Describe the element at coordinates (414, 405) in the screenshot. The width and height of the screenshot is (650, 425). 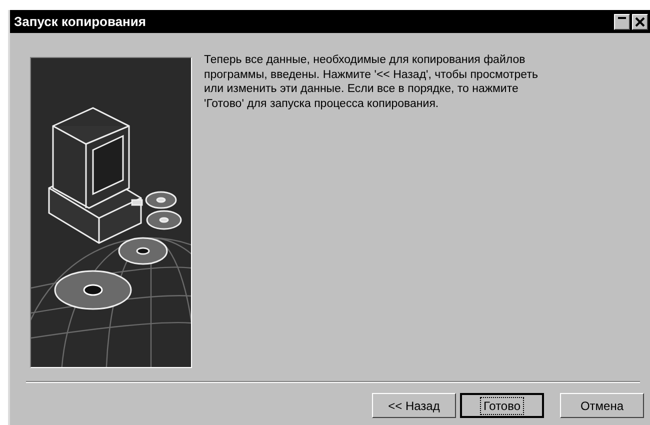
I see `dialog-button: << Назад` at that location.